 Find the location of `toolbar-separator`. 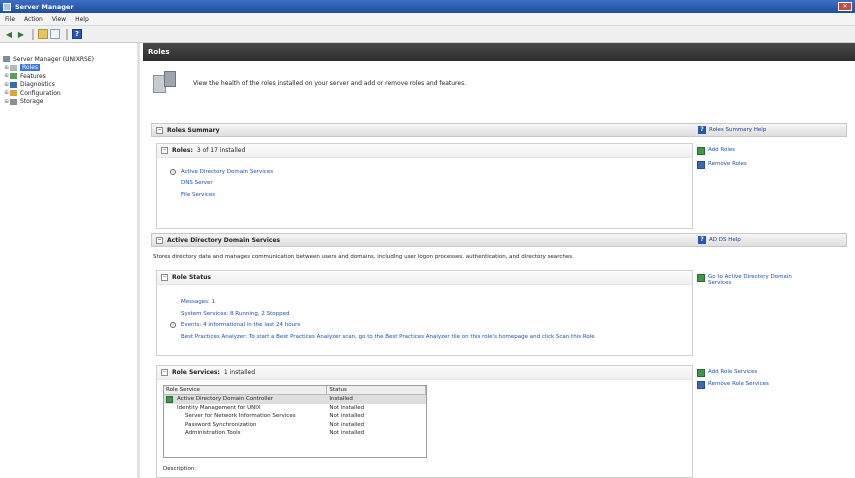

toolbar-separator is located at coordinates (67, 34).